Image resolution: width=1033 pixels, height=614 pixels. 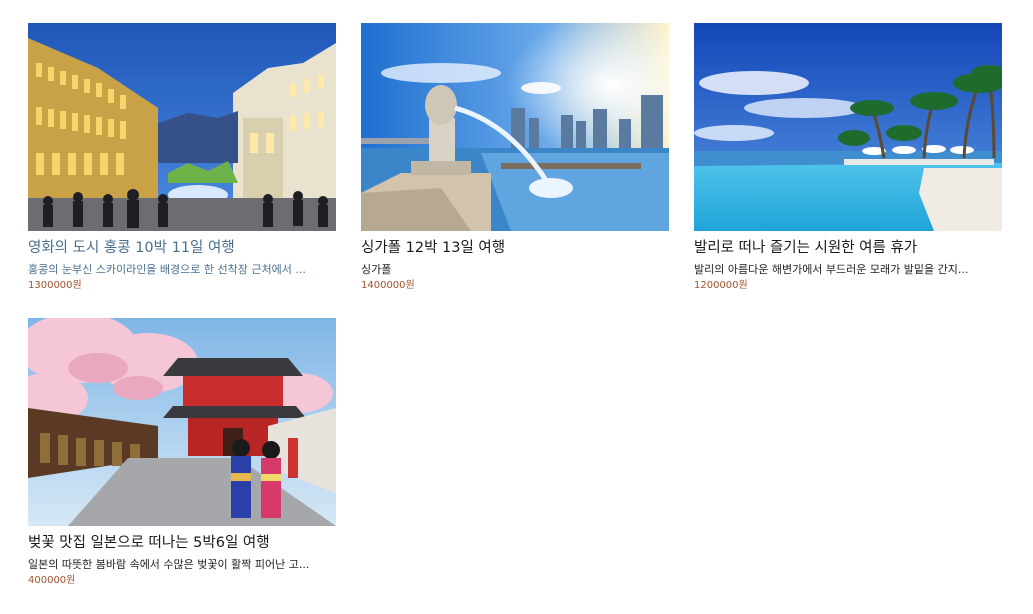 I want to click on product-title: 발리로 떠나 즐기는 시원한 여름 휴가, so click(x=848, y=248).